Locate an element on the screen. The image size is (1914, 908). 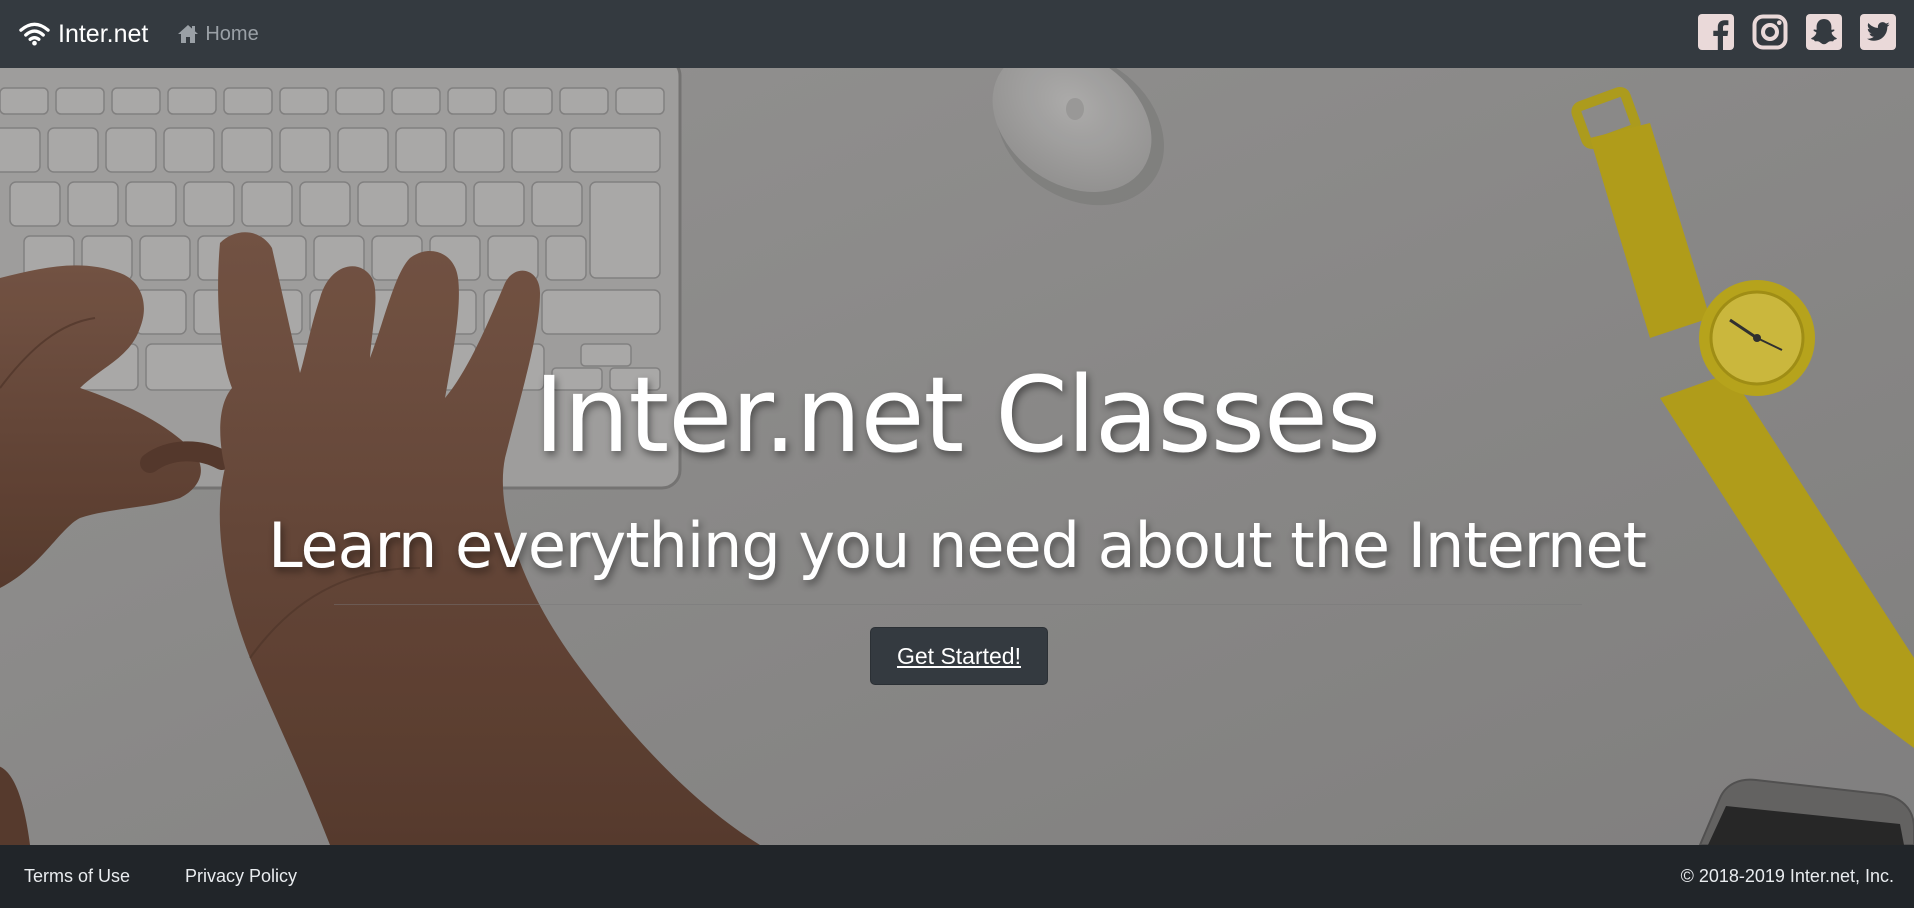
twitter-link is located at coordinates (1878, 32).